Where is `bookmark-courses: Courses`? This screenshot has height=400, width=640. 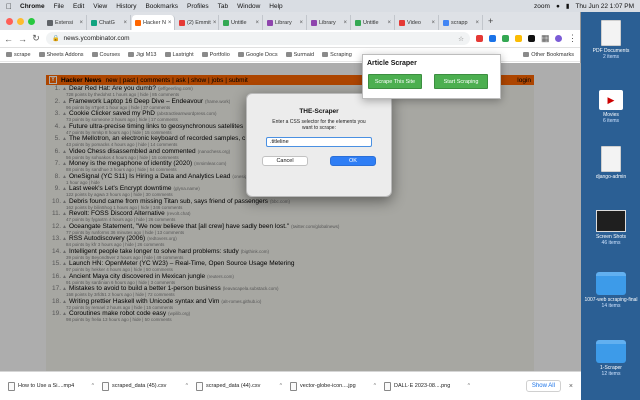 bookmark-courses: Courses is located at coordinates (105, 55).